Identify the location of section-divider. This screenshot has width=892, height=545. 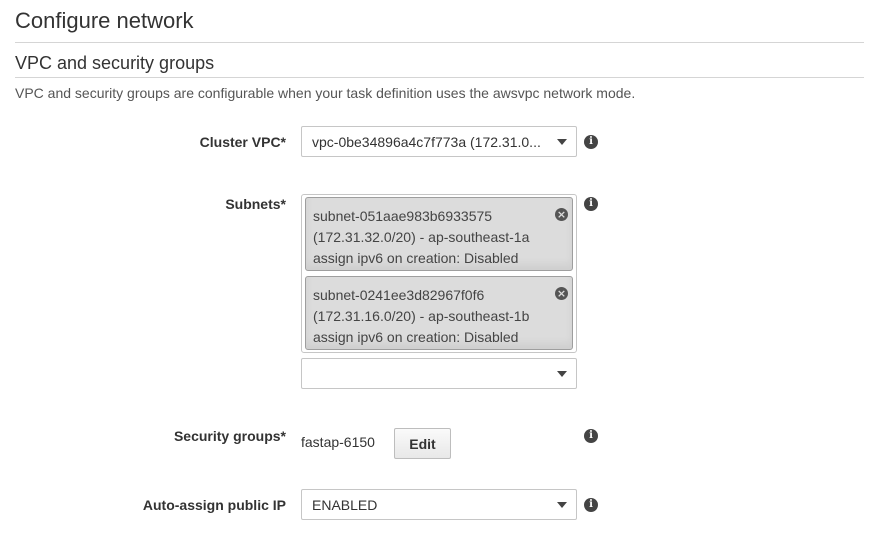
(439, 77).